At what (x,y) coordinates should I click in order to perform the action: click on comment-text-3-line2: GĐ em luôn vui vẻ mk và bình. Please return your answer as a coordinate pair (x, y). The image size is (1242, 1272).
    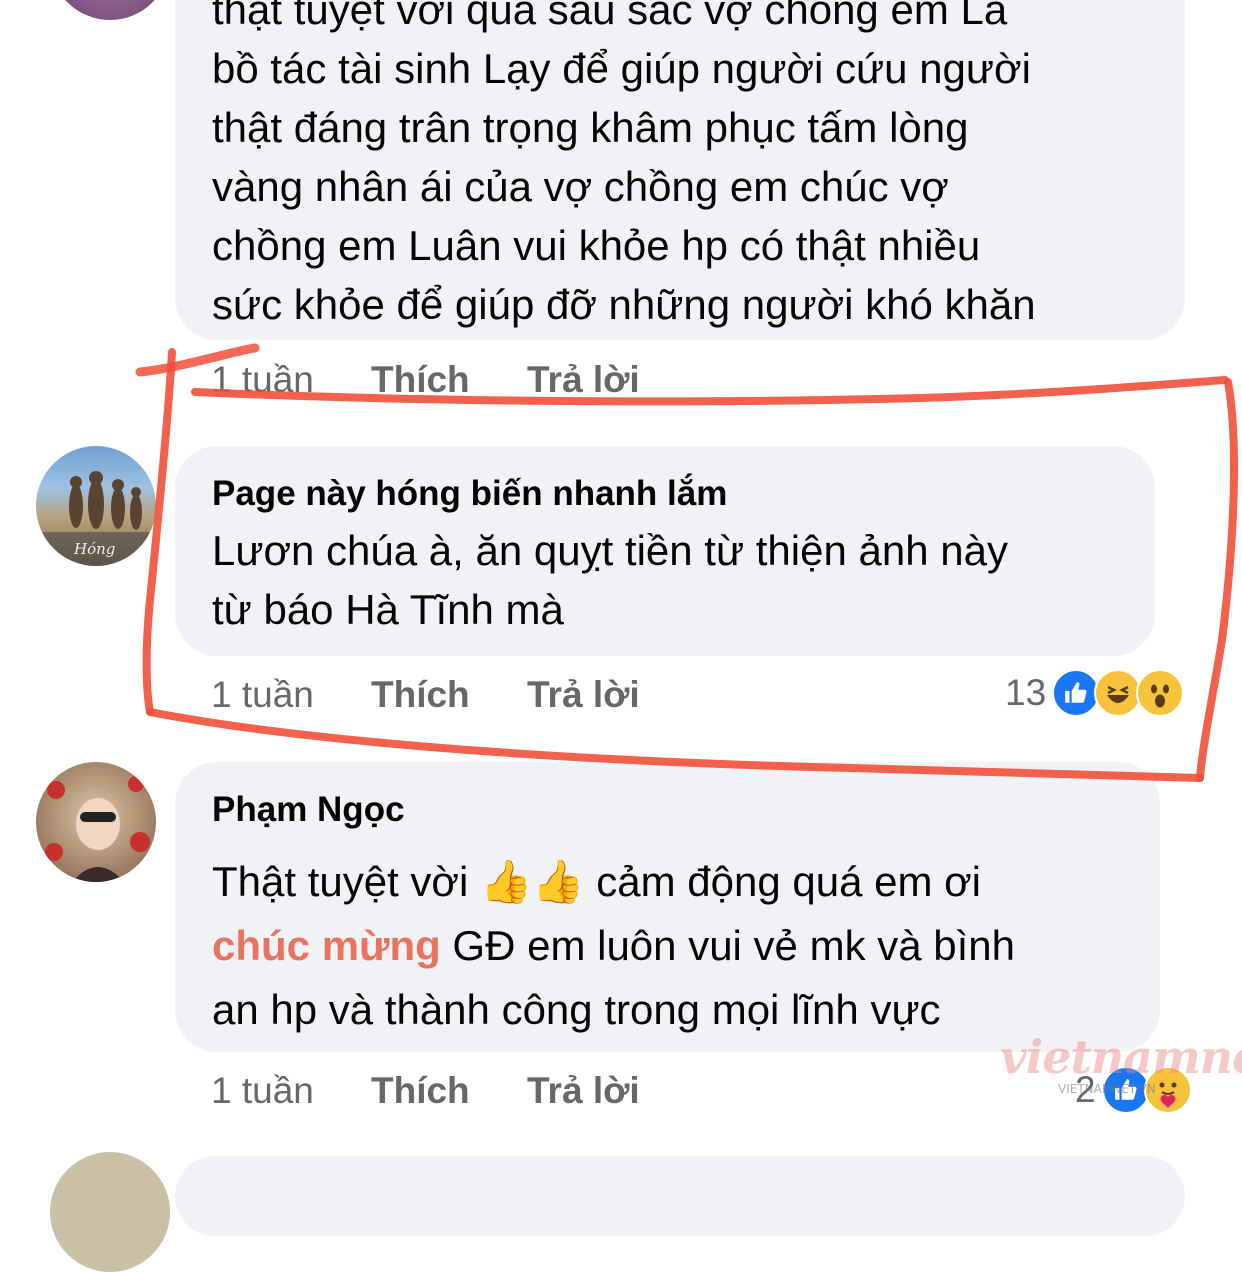
    Looking at the image, I should click on (728, 945).